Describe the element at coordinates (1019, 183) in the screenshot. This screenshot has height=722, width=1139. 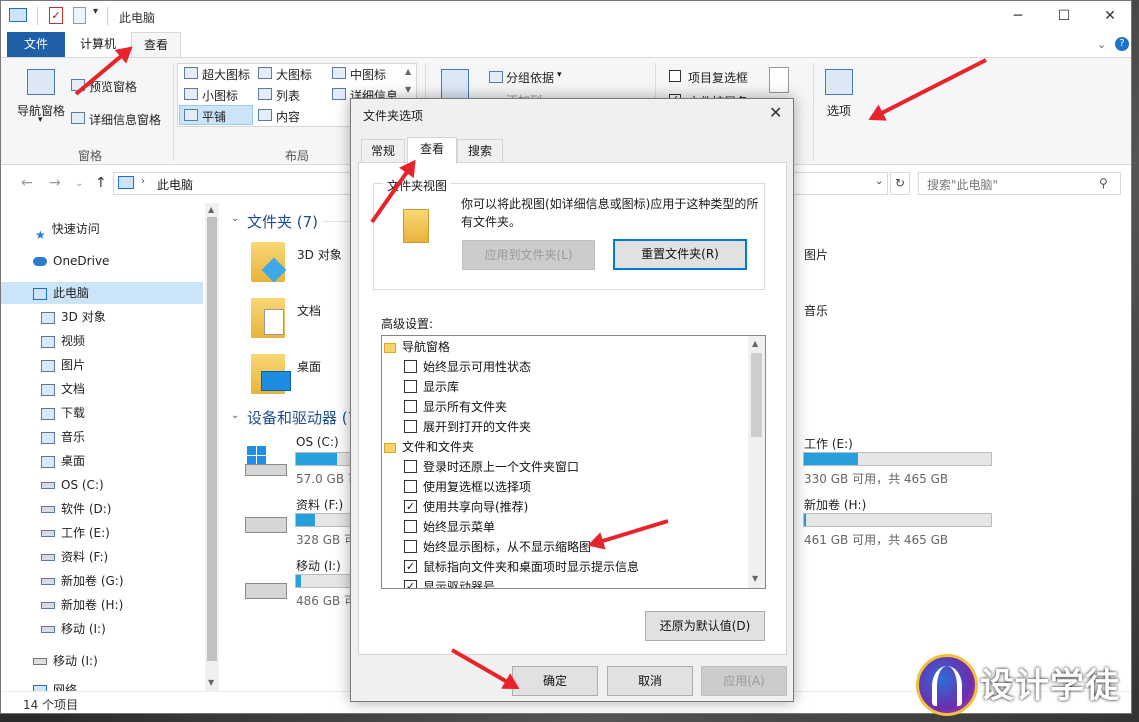
I see `search-input: 搜索"此电脑"` at that location.